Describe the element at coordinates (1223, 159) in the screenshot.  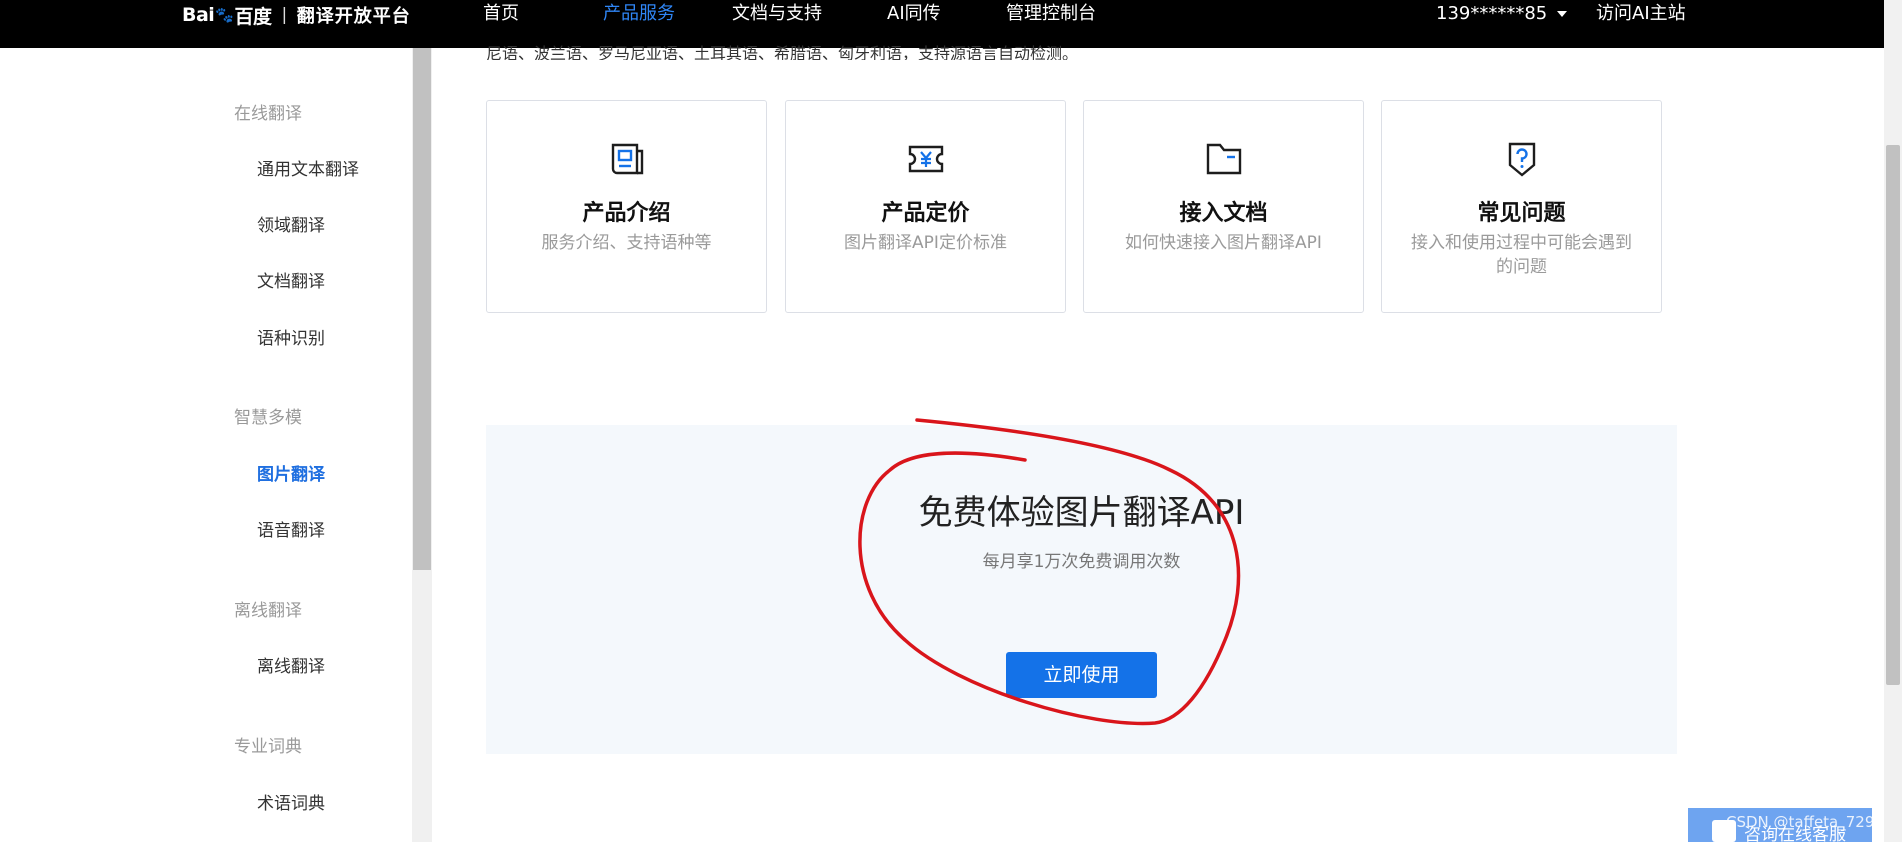
I see `folder-icon` at that location.